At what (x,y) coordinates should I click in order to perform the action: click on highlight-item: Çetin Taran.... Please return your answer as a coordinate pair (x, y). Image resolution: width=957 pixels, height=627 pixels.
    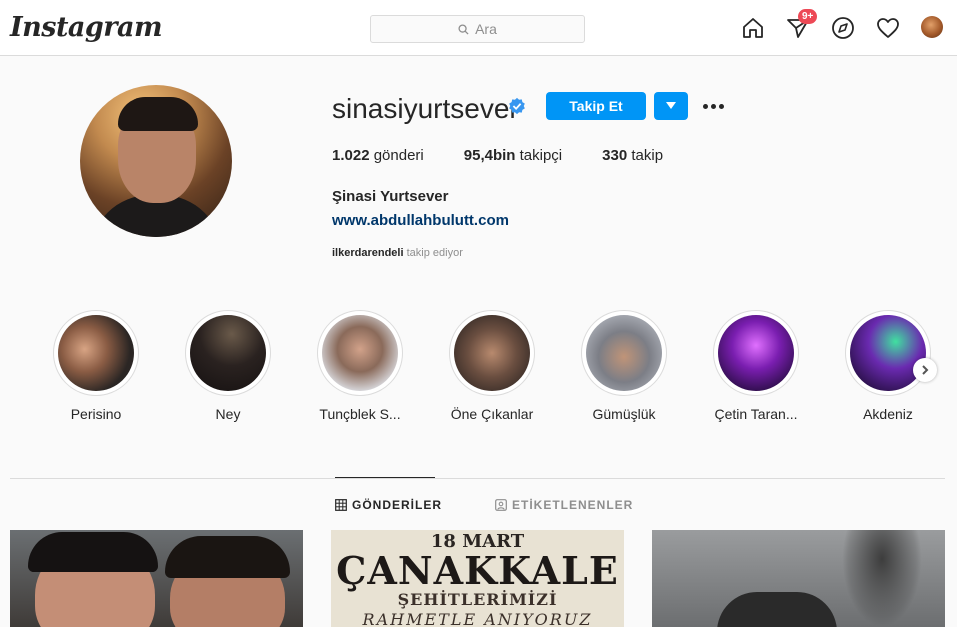
    Looking at the image, I should click on (756, 366).